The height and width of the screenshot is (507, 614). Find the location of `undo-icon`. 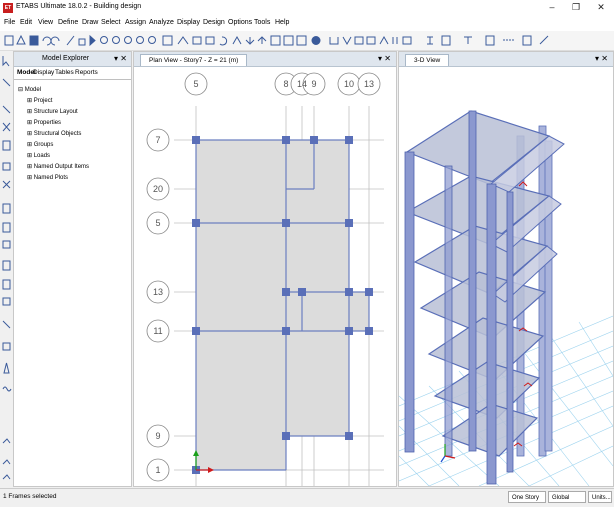

undo-icon is located at coordinates (47, 41).